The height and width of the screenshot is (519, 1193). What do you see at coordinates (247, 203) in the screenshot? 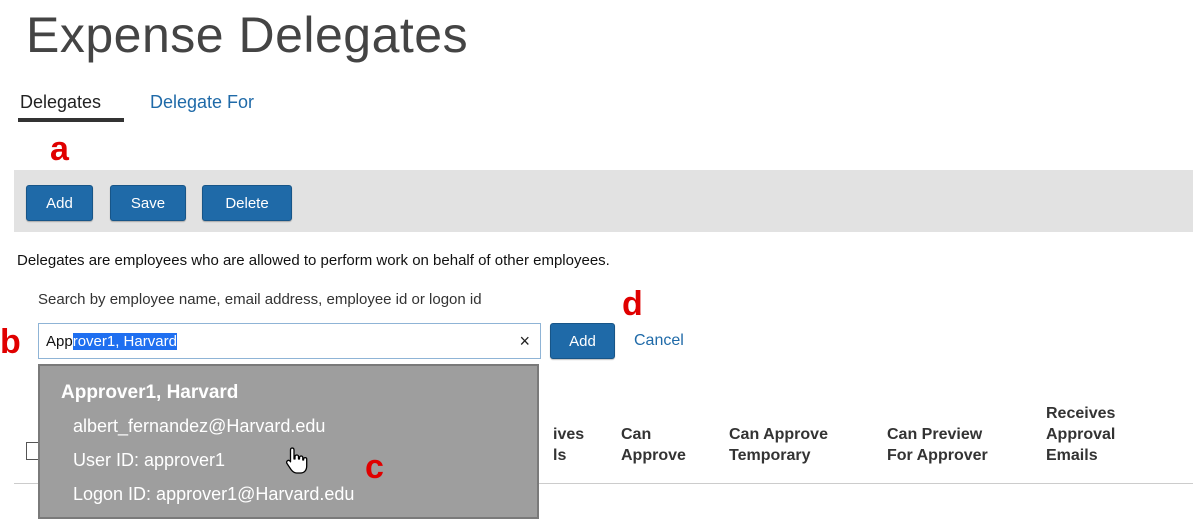
I see `delete-button: Delete` at bounding box center [247, 203].